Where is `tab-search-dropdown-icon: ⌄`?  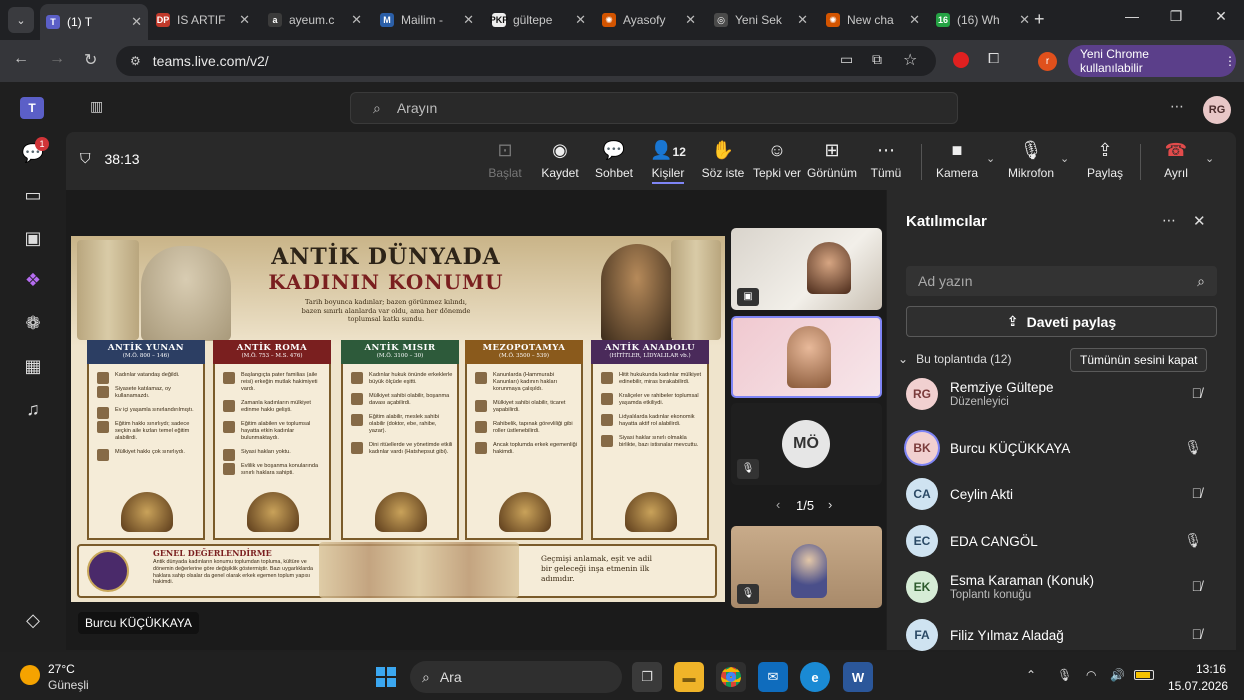
tab-search-dropdown-icon: ⌄ is located at coordinates (21, 20).